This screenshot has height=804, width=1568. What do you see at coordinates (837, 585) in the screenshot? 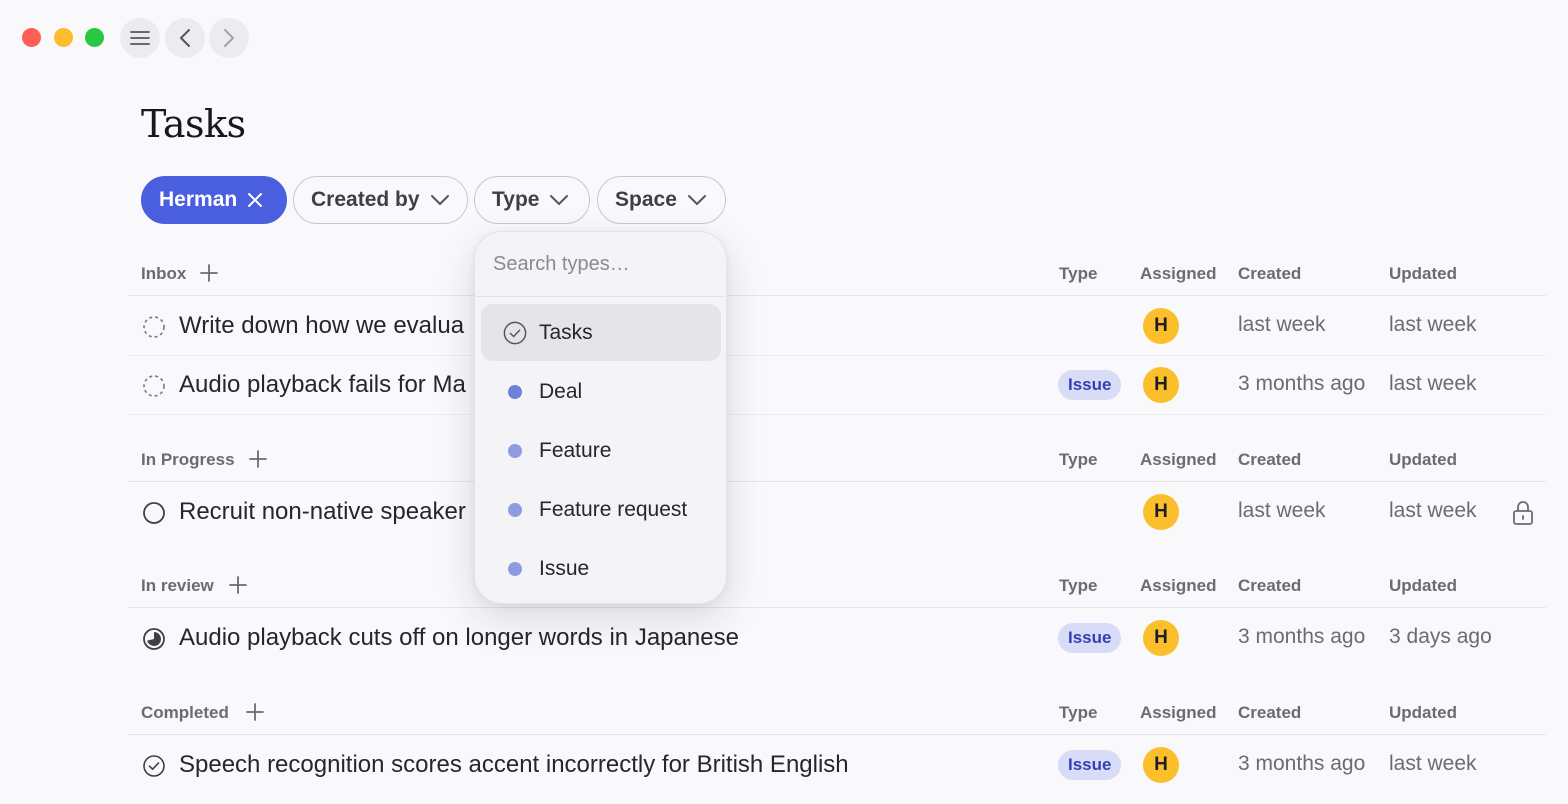
I see `section-header-in-review: In review Type Assigned Created Updated` at bounding box center [837, 585].